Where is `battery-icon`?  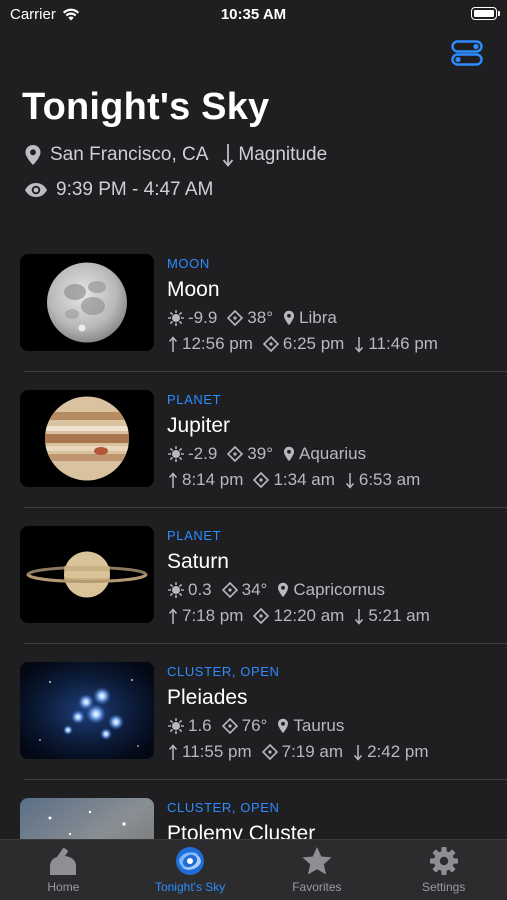
battery-icon is located at coordinates (485, 13).